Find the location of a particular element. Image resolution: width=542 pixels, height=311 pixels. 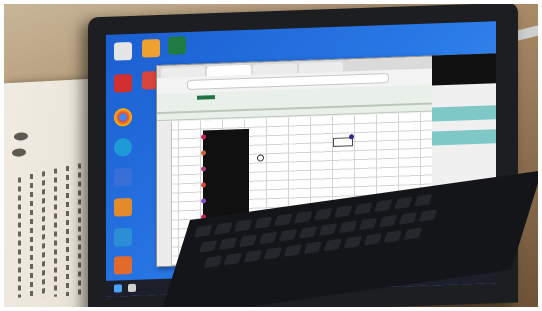

fill-handle is located at coordinates (351, 137).